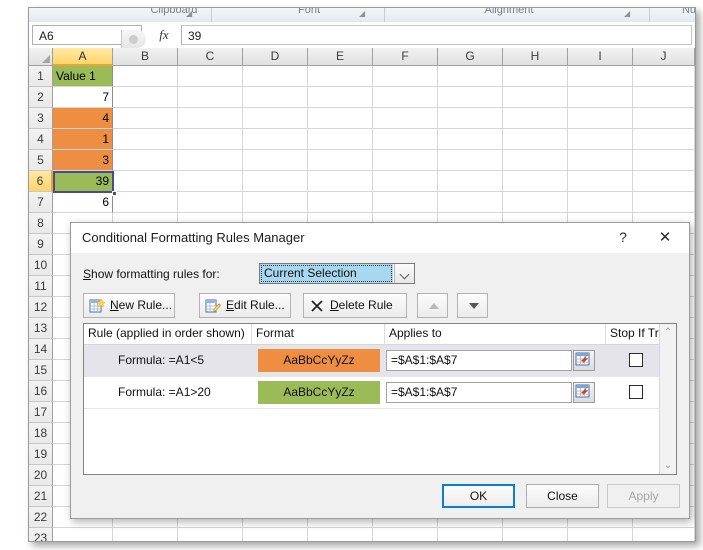  What do you see at coordinates (405, 57) in the screenshot?
I see `column-header-F: F` at bounding box center [405, 57].